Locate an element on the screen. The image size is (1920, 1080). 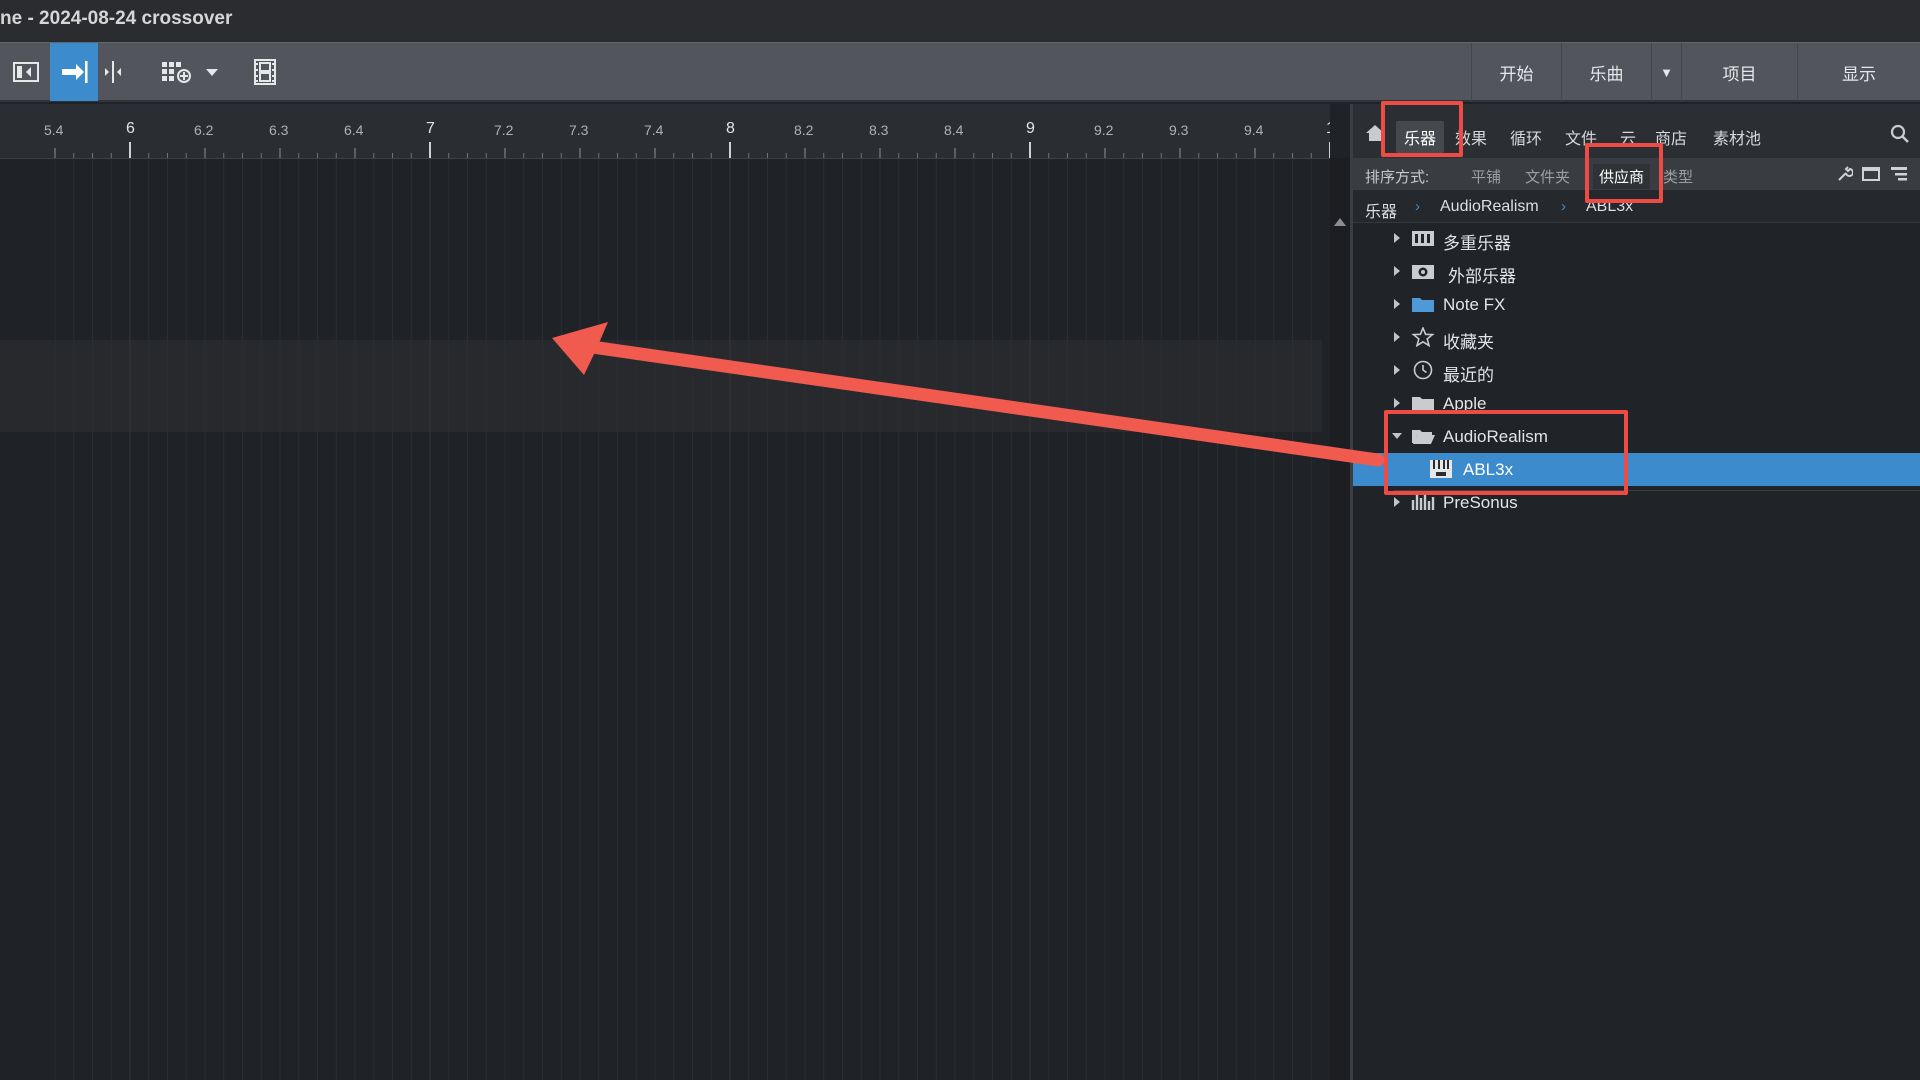
star-icon is located at coordinates (1423, 337).